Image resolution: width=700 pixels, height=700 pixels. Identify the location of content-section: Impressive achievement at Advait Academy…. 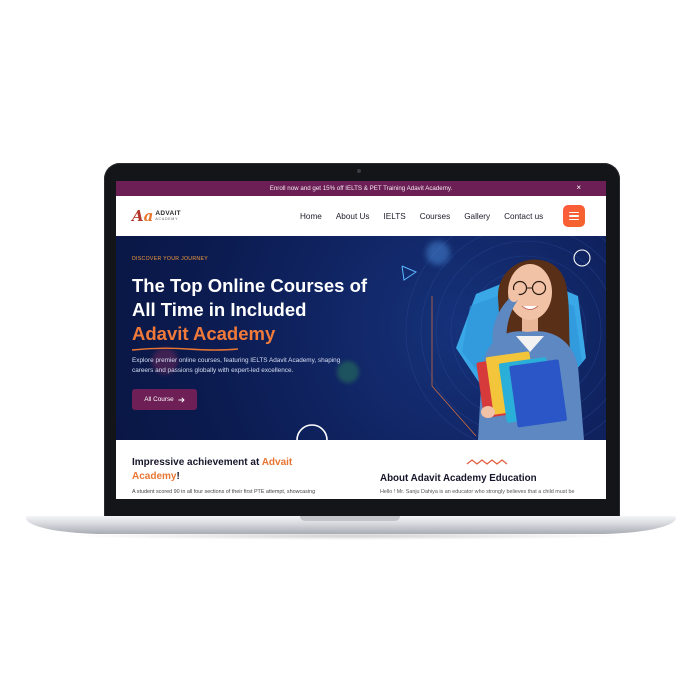
(361, 469).